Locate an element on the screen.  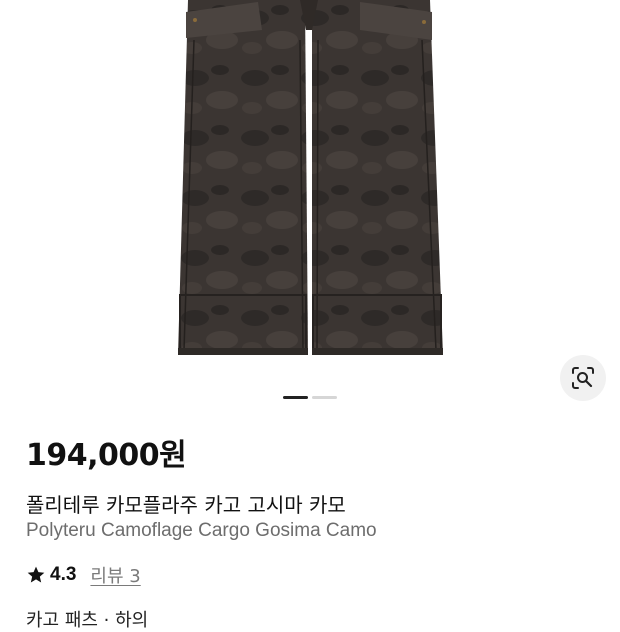
visual-search-button is located at coordinates (583, 378).